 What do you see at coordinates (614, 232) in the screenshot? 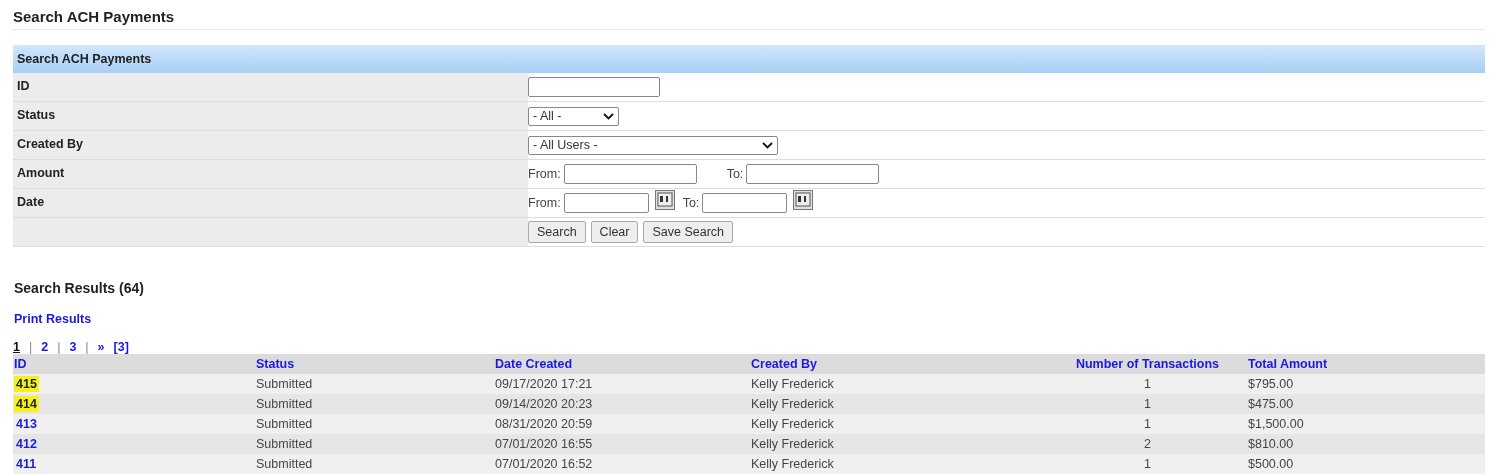
I see `form-button: Clear` at bounding box center [614, 232].